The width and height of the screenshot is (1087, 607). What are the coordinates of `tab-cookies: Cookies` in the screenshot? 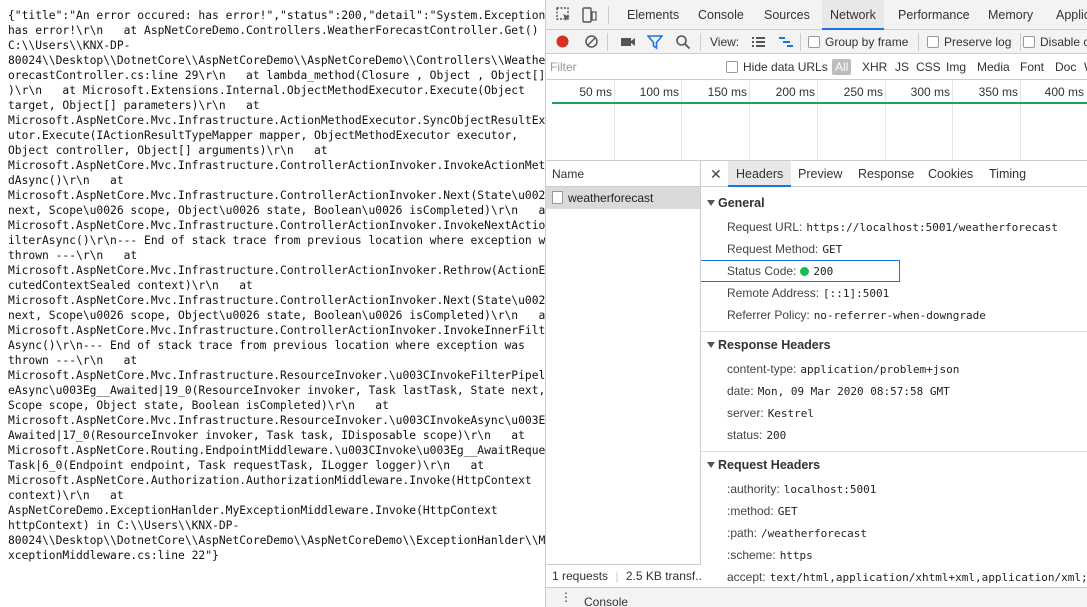 It's located at (950, 174).